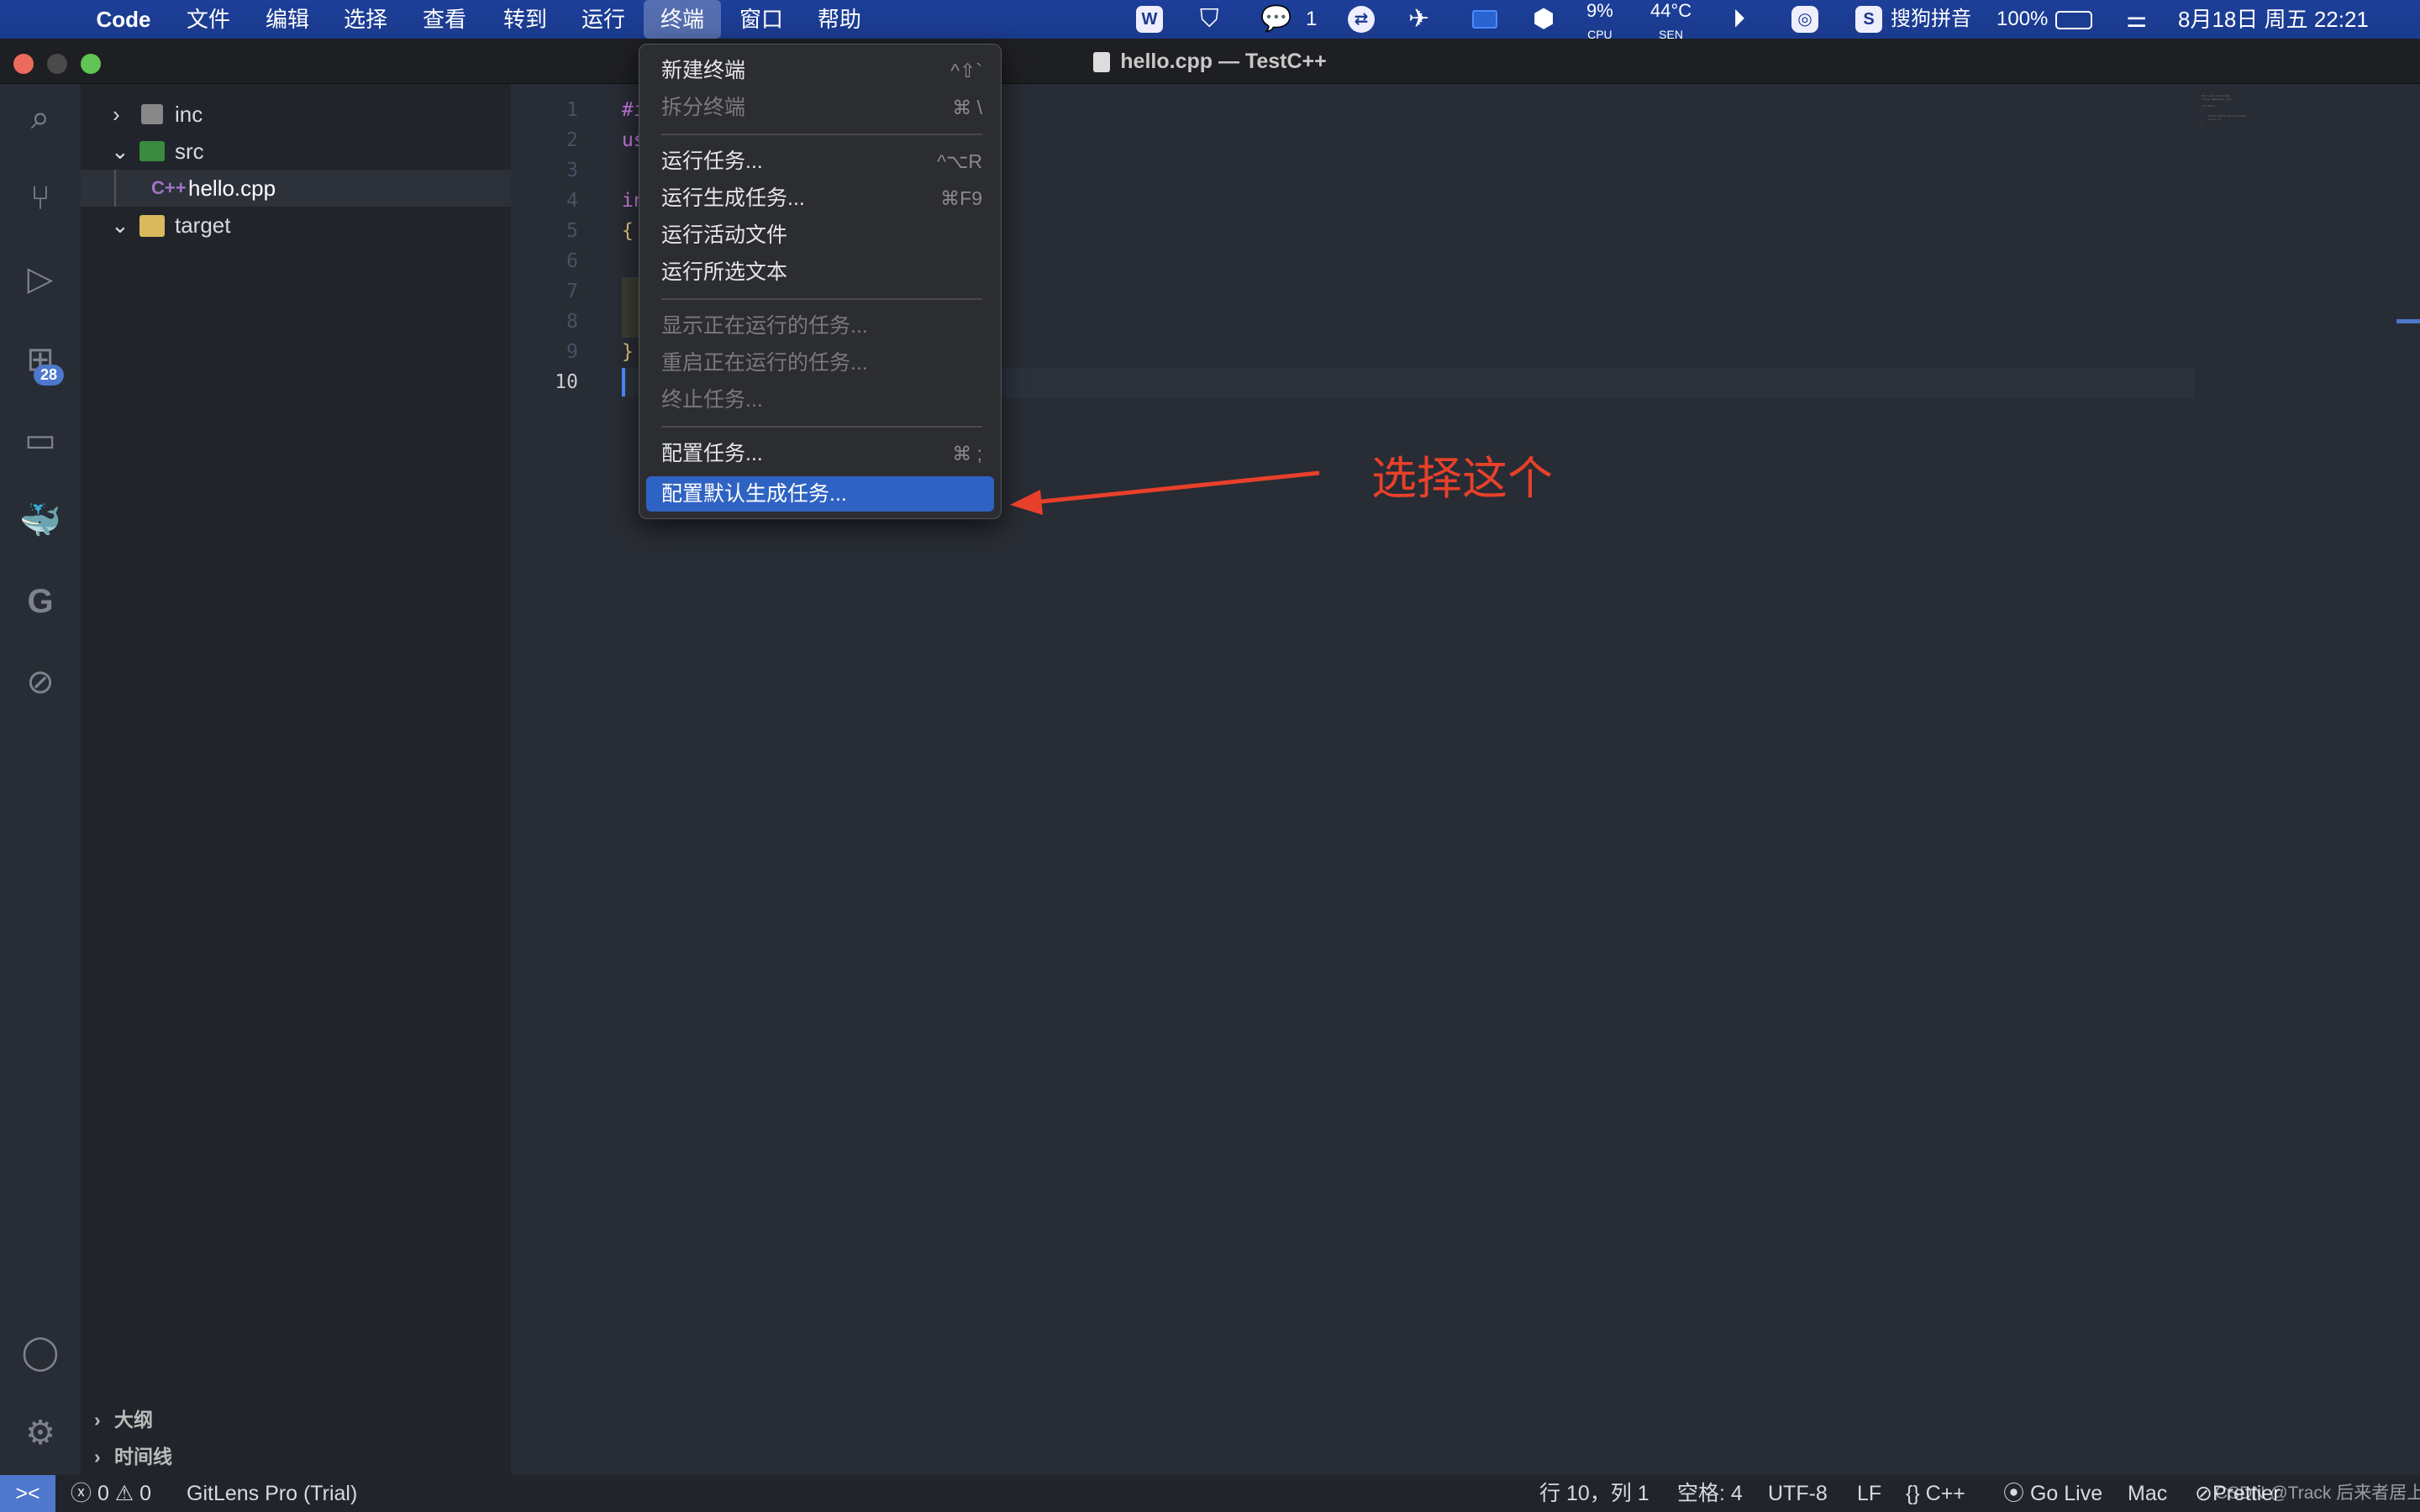 The width and height of the screenshot is (2420, 1512). What do you see at coordinates (1594, 1493) in the screenshot?
I see `cursor-position: 行 10，列 1` at bounding box center [1594, 1493].